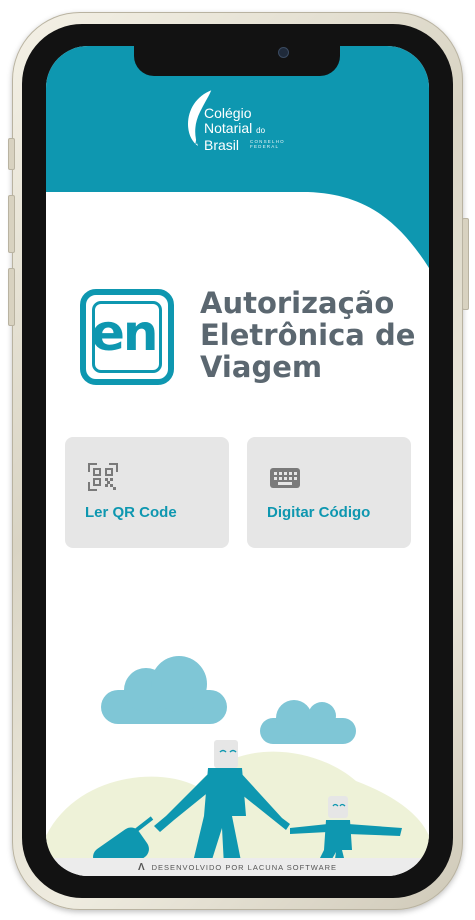  I want to click on front-camera, so click(283, 52).